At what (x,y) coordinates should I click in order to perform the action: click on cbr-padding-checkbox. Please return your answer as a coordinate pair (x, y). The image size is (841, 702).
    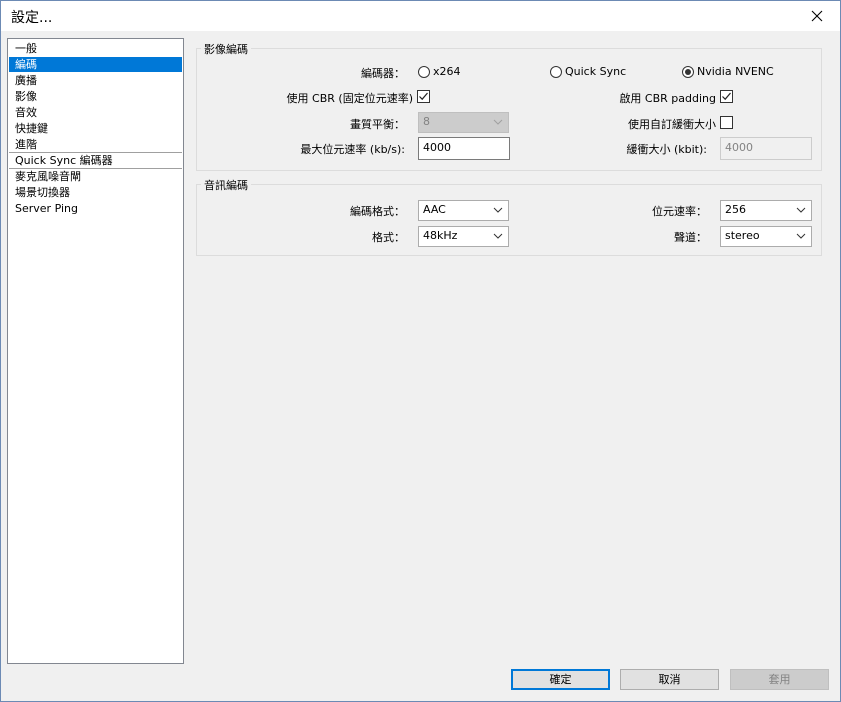
    Looking at the image, I should click on (726, 96).